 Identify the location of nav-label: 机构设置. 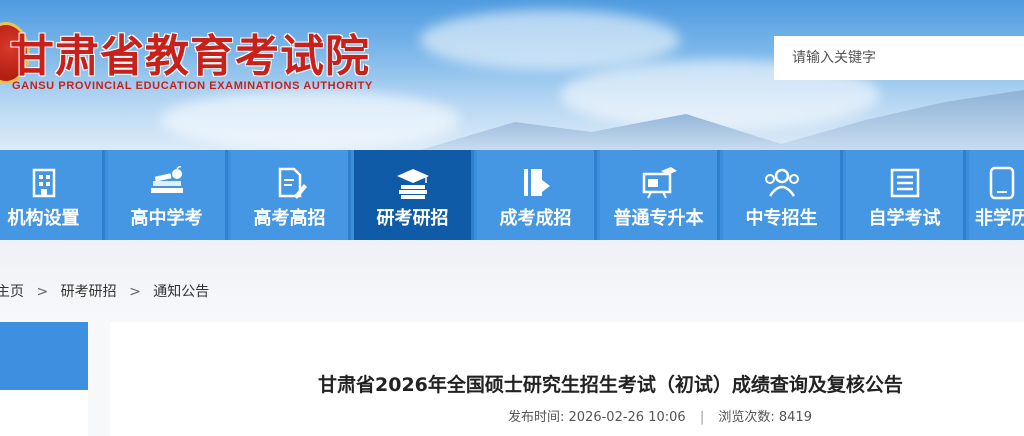
(43, 218).